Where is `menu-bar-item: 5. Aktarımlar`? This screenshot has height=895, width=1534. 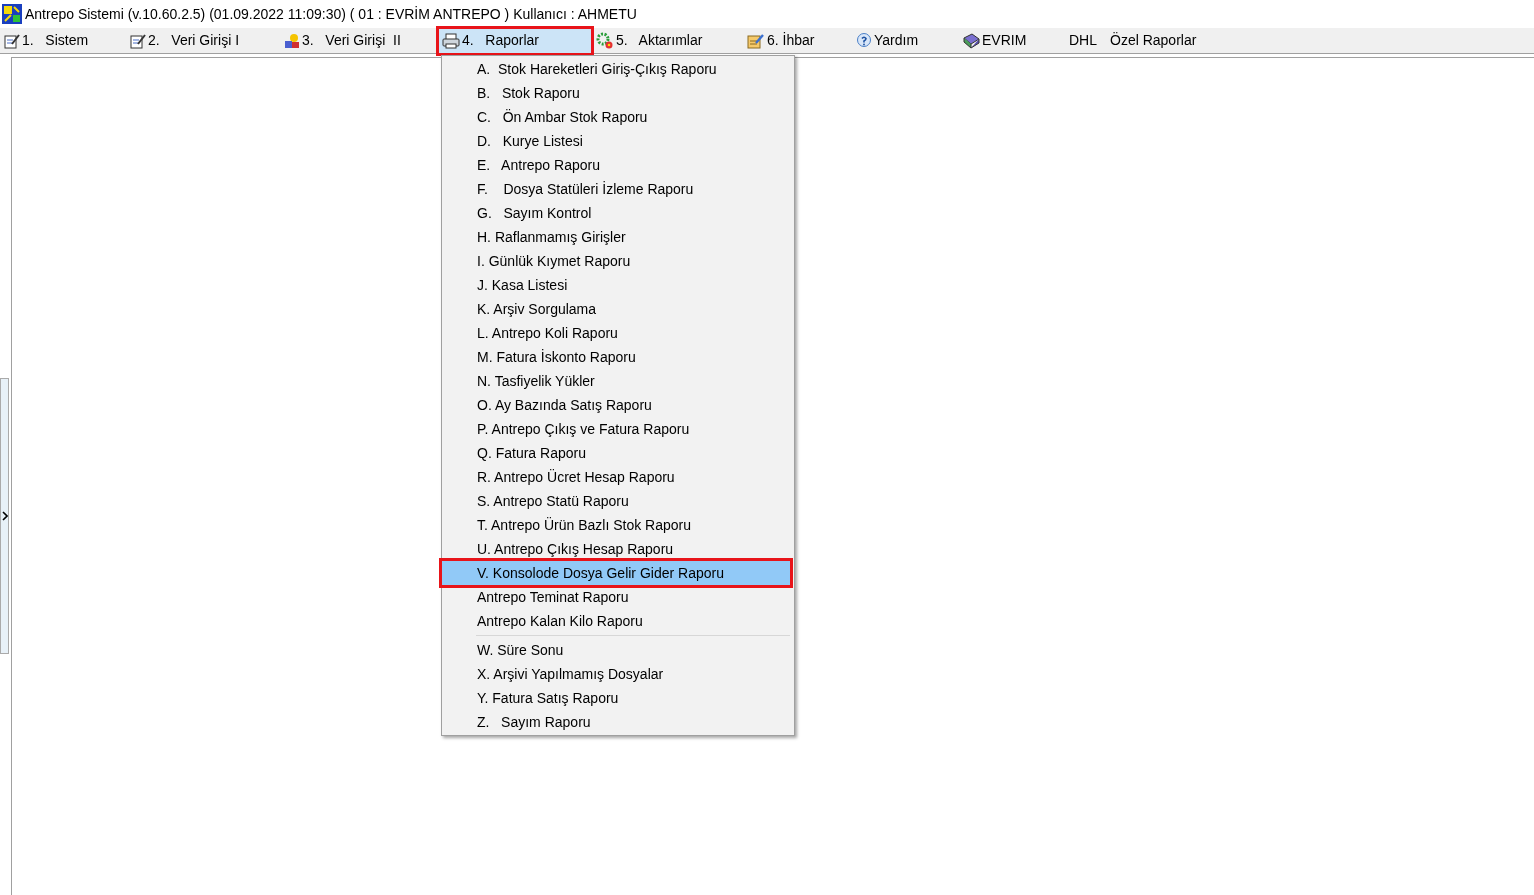
menu-bar-item: 5. Aktarımlar is located at coordinates (667, 40).